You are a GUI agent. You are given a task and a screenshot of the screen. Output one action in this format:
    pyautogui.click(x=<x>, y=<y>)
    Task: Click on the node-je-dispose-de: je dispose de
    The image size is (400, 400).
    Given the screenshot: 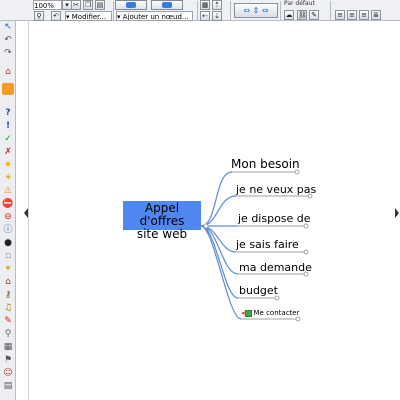 What is the action you would take?
    pyautogui.click(x=274, y=218)
    